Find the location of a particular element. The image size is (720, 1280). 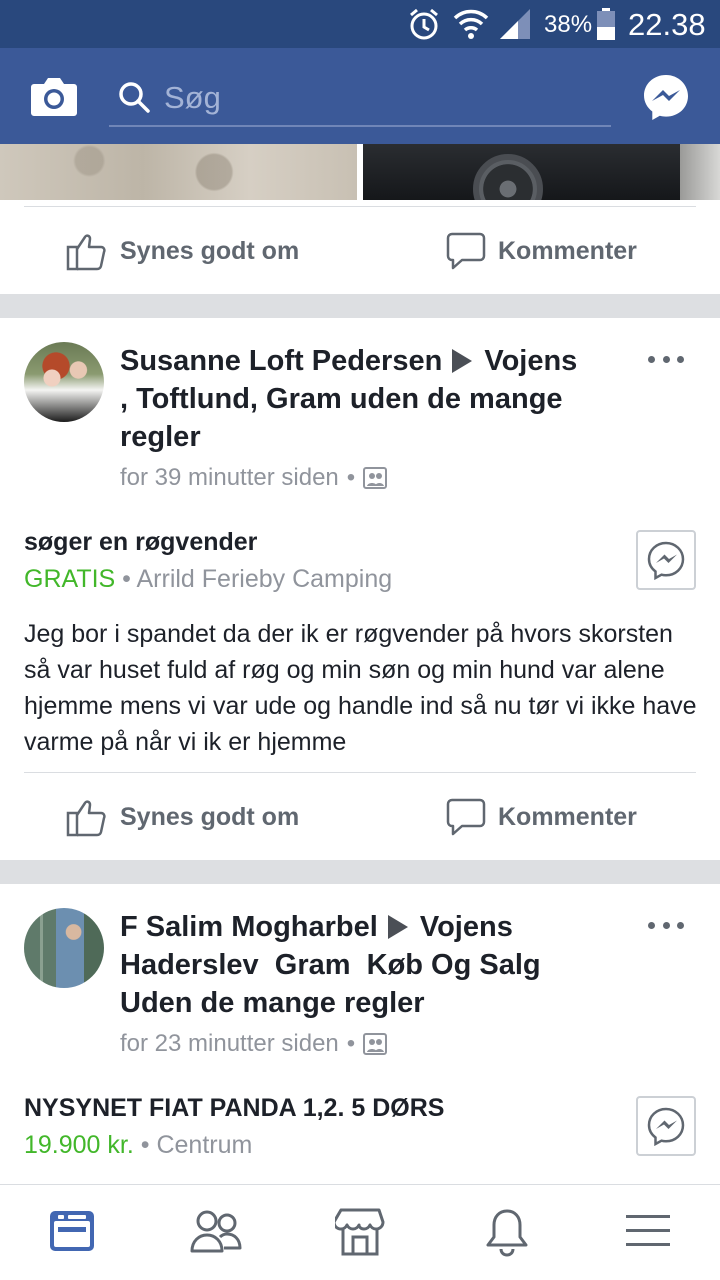

sale-details: GRATIS • Arrild Ferieby Camping is located at coordinates (208, 579).